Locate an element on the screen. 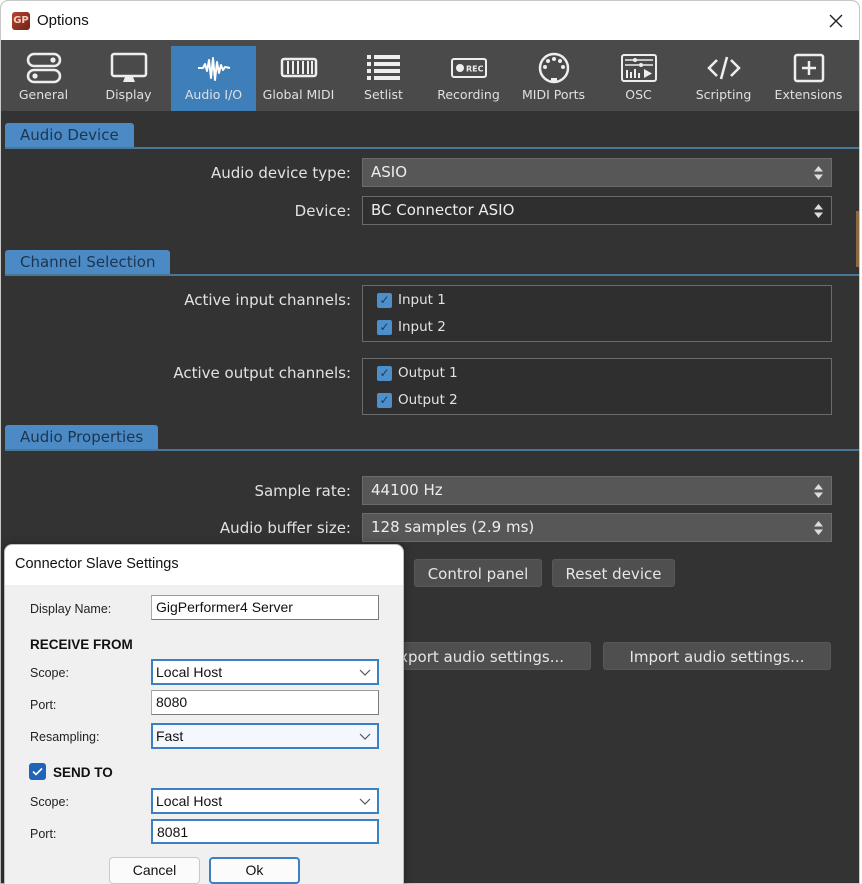 This screenshot has height=884, width=862. sample-rate-select: 44100 Hz is located at coordinates (597, 490).